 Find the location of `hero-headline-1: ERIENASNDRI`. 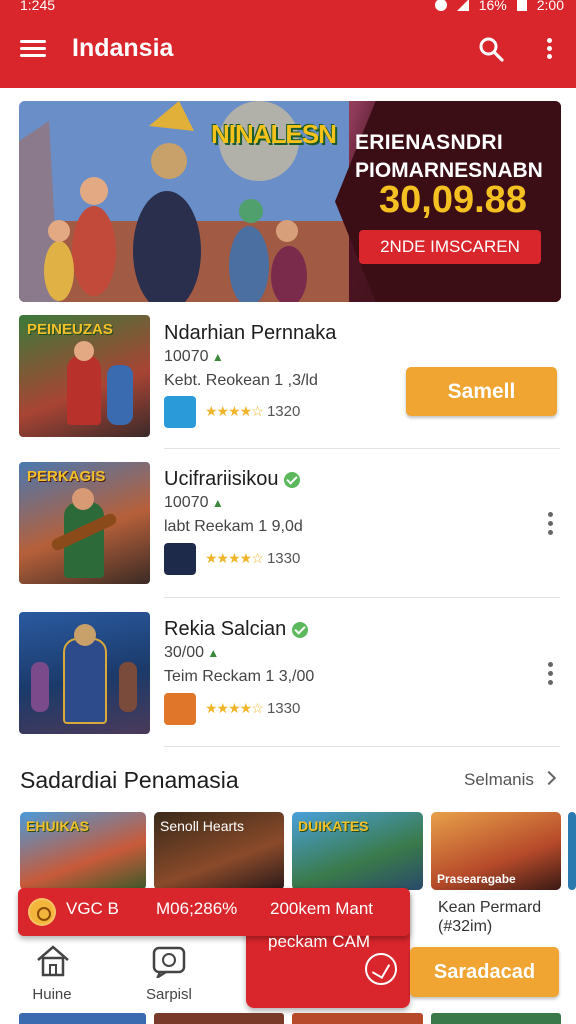

hero-headline-1: ERIENASNDRI is located at coordinates (429, 142).